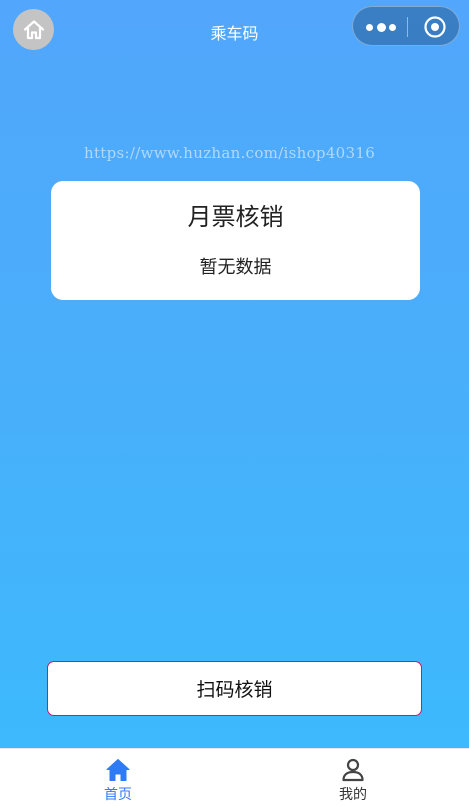  I want to click on capsule-divider, so click(407, 27).